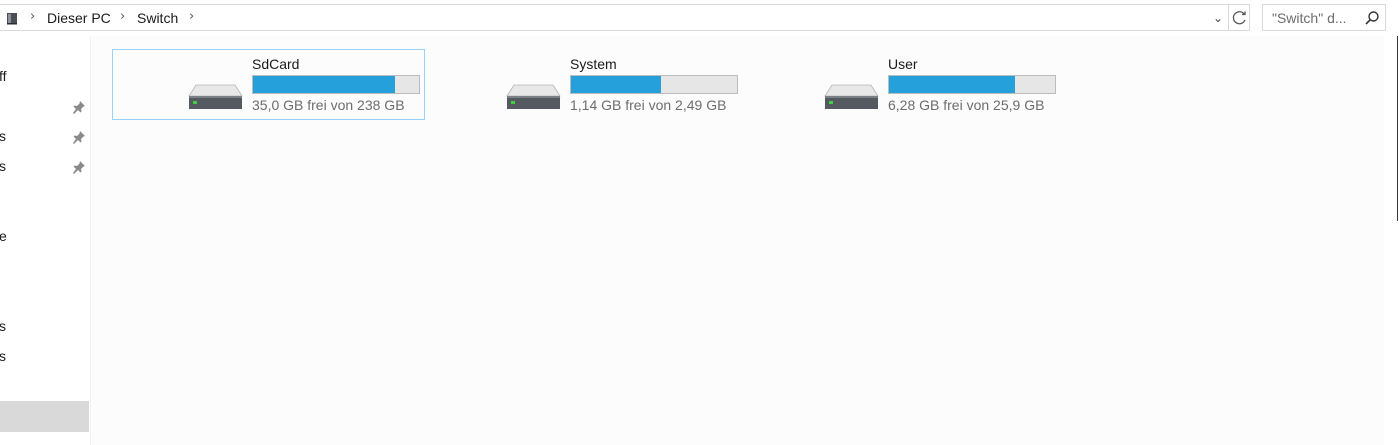 The image size is (1399, 445). Describe the element at coordinates (276, 64) in the screenshot. I see `drive-name: SdCard` at that location.